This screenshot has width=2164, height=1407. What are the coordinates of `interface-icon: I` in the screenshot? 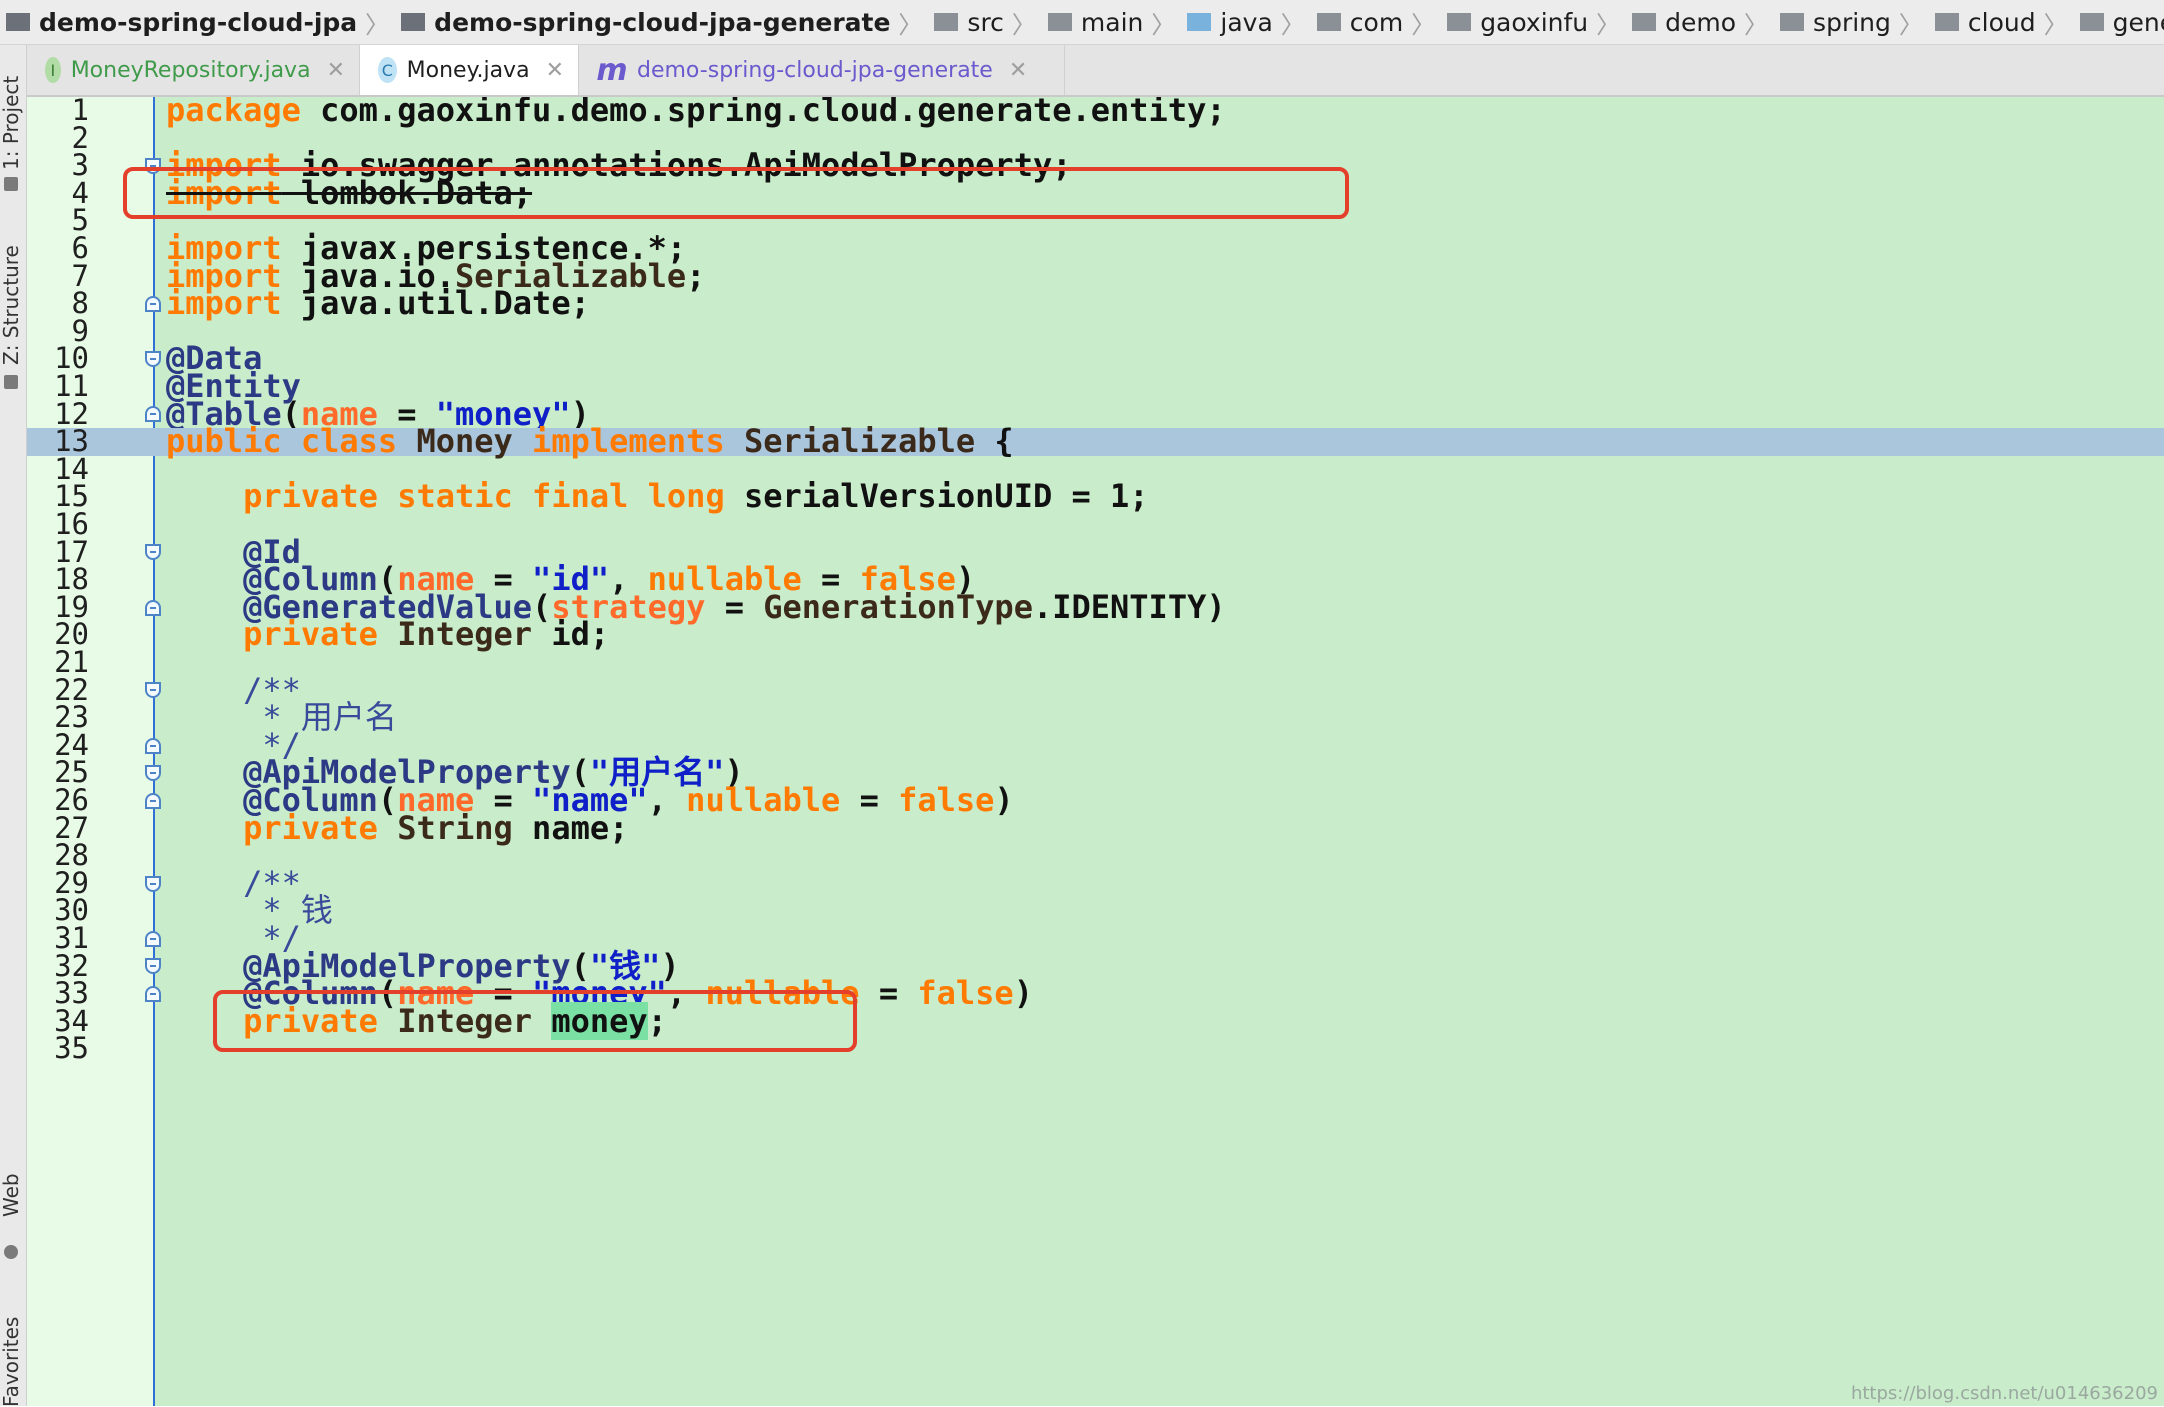 It's located at (53, 70).